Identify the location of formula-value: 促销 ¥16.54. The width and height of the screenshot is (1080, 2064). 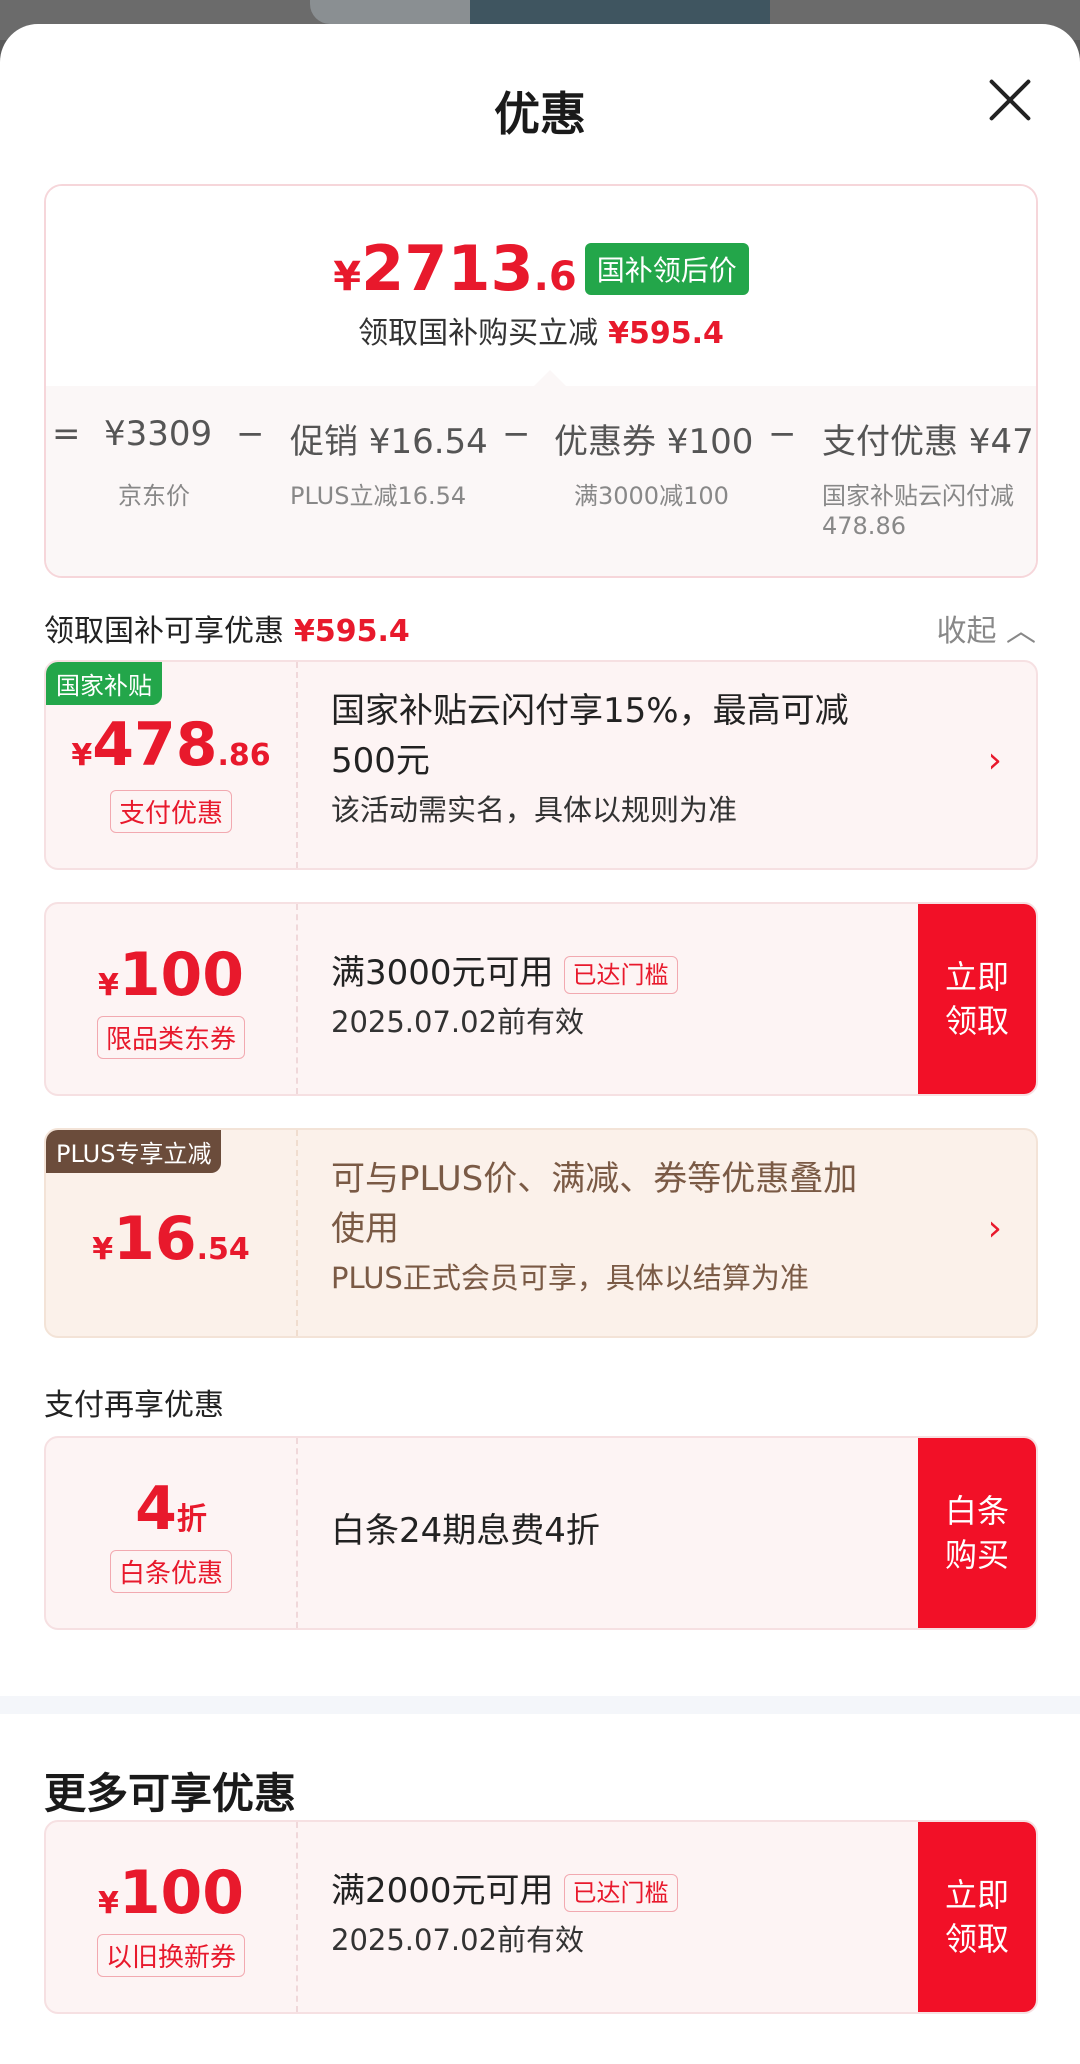
(389, 442).